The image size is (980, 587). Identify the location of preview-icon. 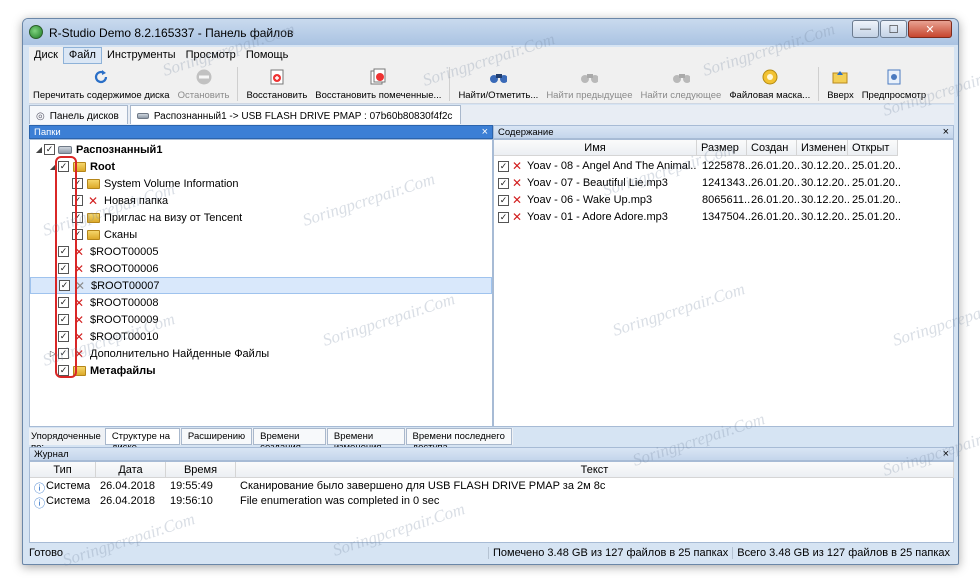
(894, 77).